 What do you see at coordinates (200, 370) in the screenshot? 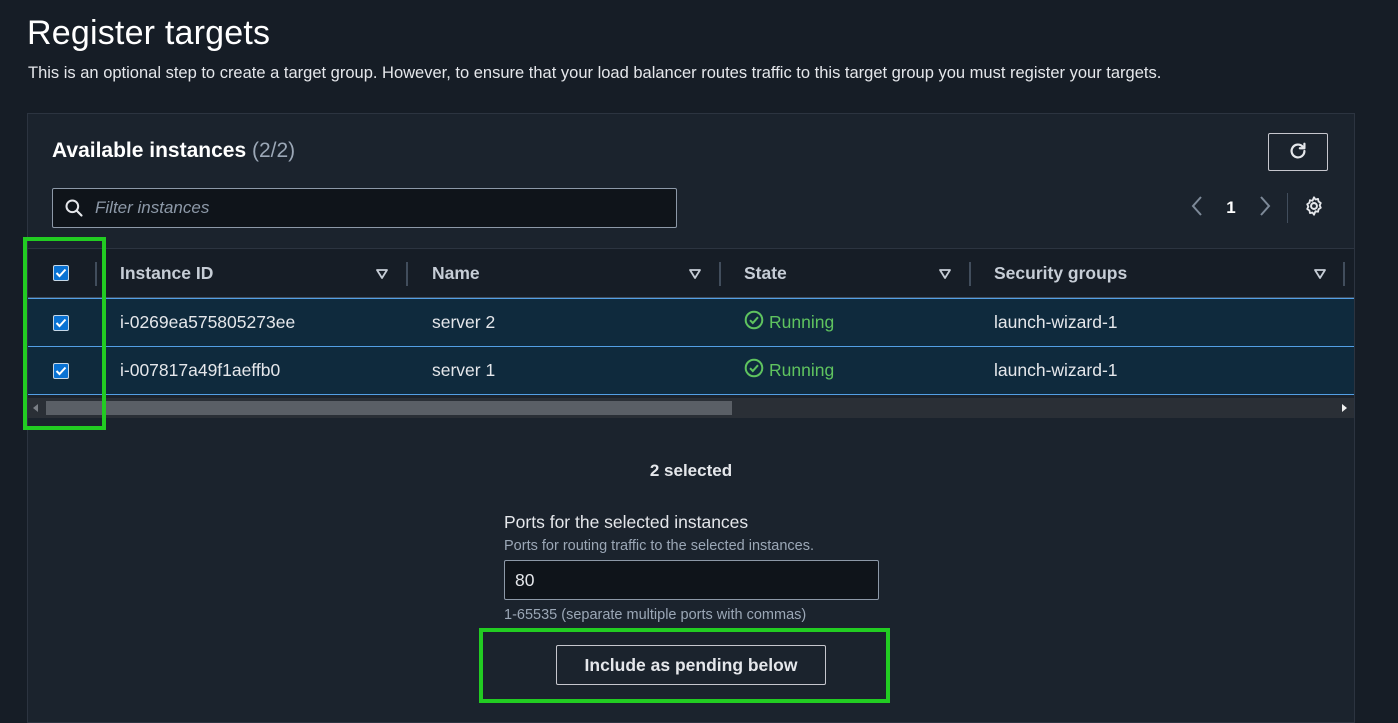
I see `instance-id-cell: i-007817a49f1aeffb0` at bounding box center [200, 370].